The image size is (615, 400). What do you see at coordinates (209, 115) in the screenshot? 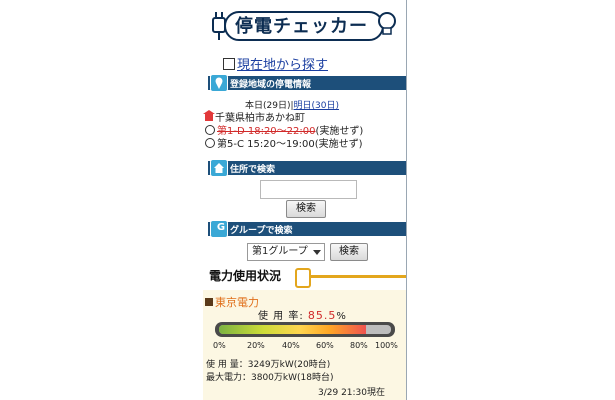
I see `home-icon` at bounding box center [209, 115].